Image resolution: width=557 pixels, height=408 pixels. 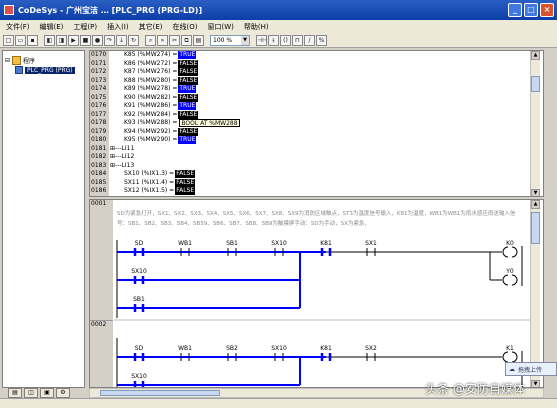 What do you see at coordinates (19, 70) in the screenshot?
I see `pou-icon` at bounding box center [19, 70].